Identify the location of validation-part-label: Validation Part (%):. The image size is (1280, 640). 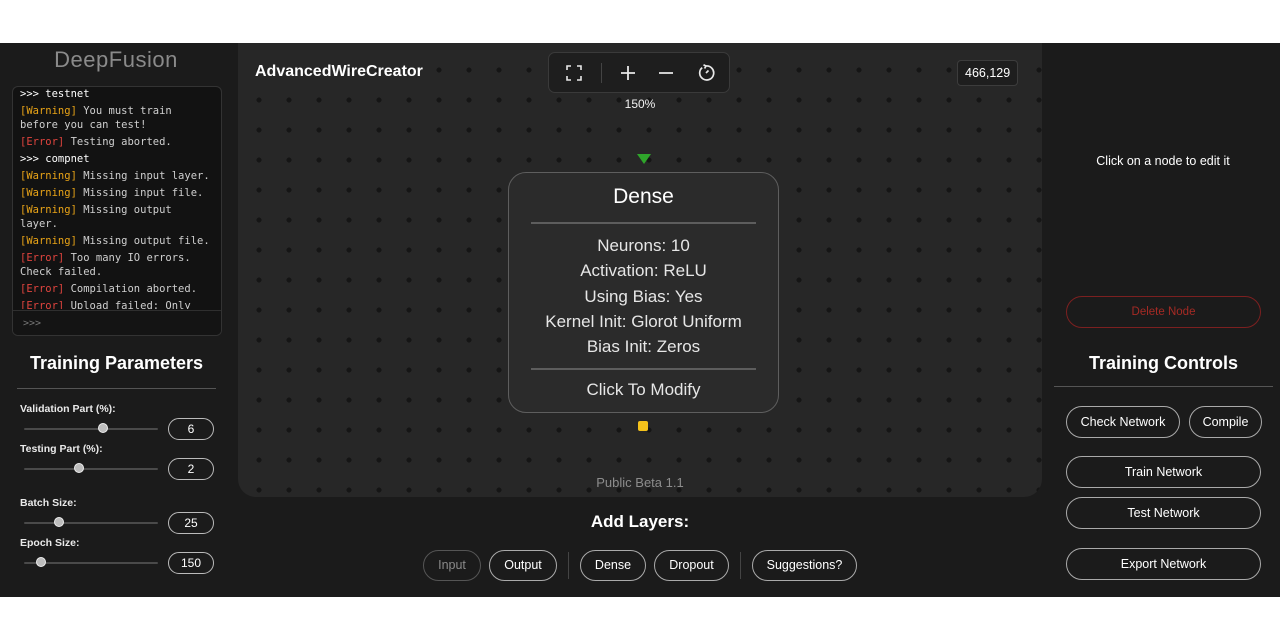
(68, 409).